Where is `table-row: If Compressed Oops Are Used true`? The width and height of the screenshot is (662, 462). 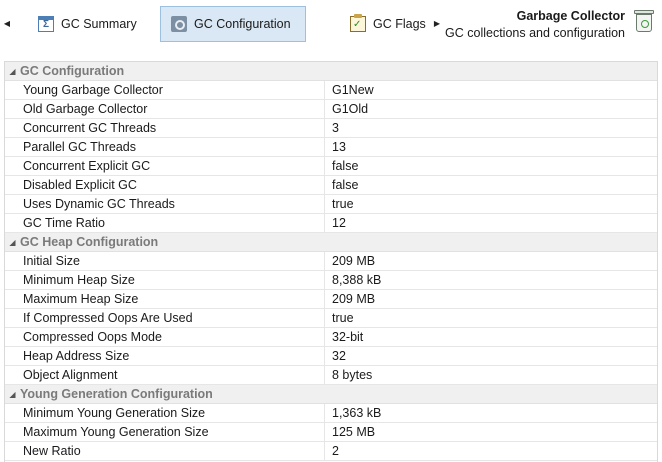
table-row: If Compressed Oops Are Used true is located at coordinates (331, 318).